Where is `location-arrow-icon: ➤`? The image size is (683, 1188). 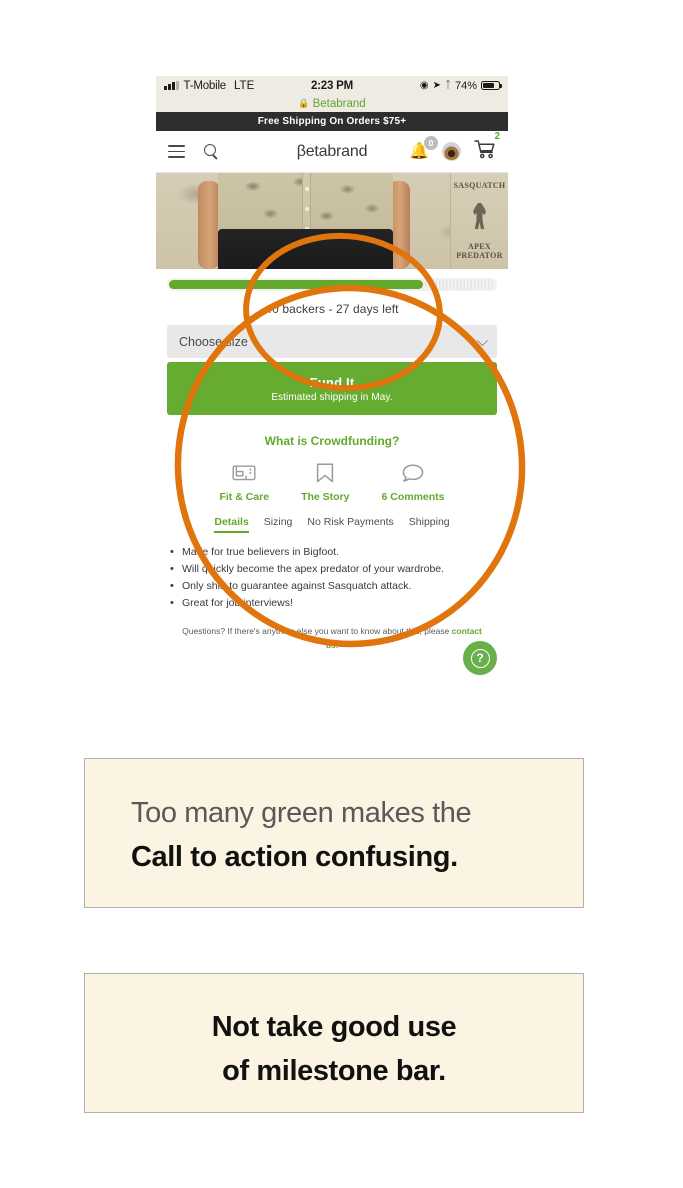
location-arrow-icon: ➤ is located at coordinates (436, 85).